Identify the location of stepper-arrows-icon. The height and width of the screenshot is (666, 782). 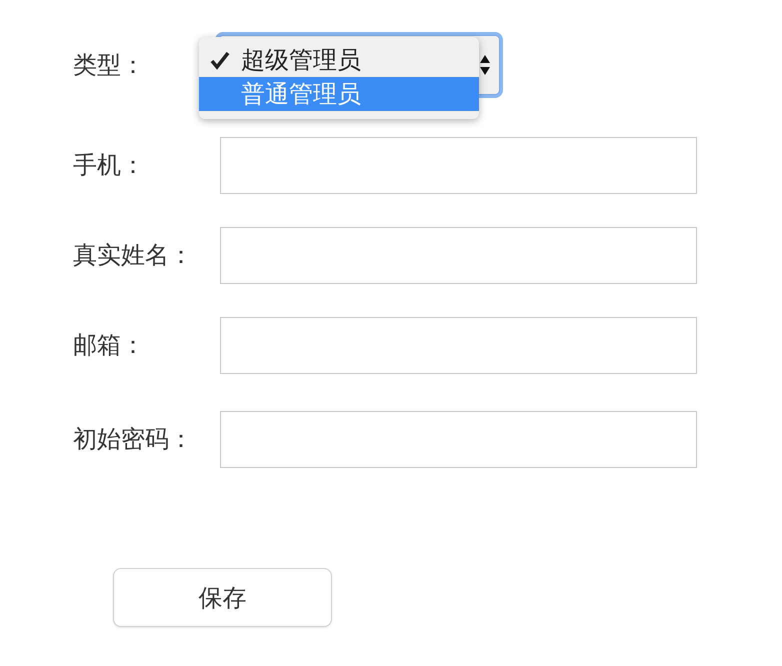
(485, 65).